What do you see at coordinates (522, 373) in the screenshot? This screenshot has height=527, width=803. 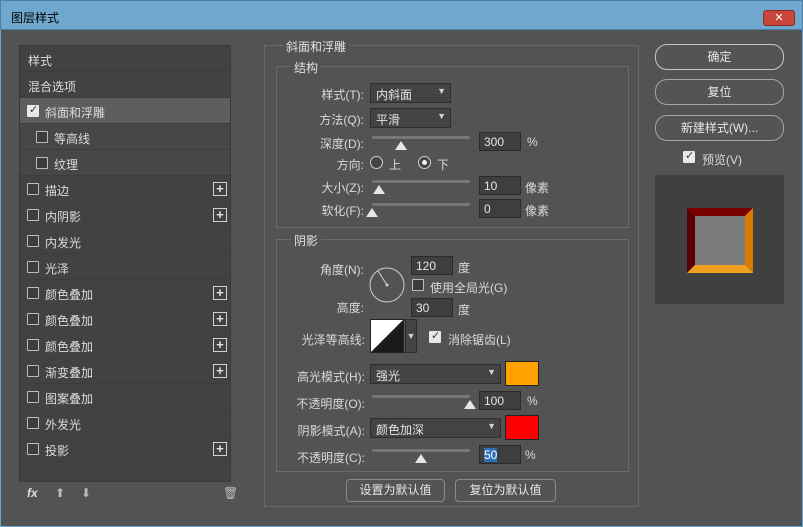 I see `highlight-color-swatch` at bounding box center [522, 373].